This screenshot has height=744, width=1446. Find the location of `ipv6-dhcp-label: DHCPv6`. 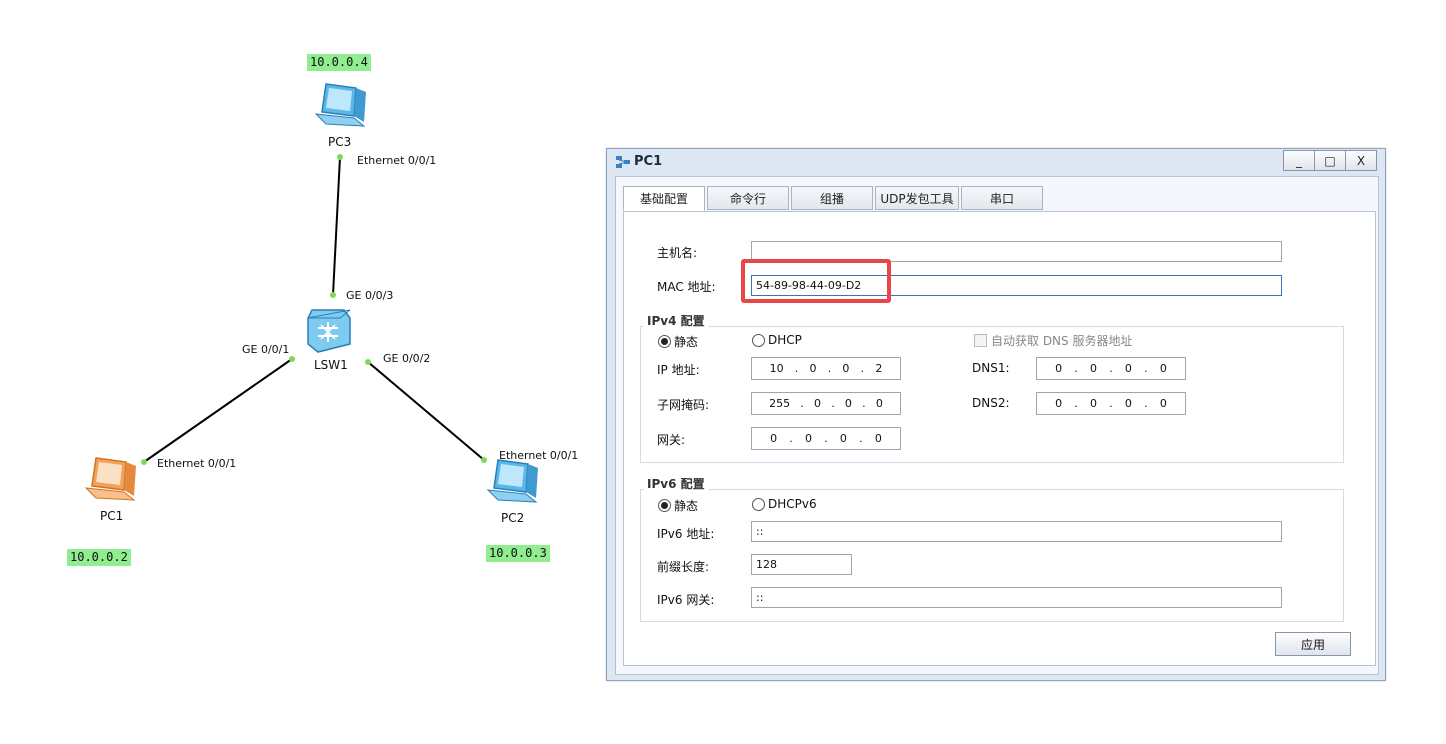

ipv6-dhcp-label: DHCPv6 is located at coordinates (792, 504).